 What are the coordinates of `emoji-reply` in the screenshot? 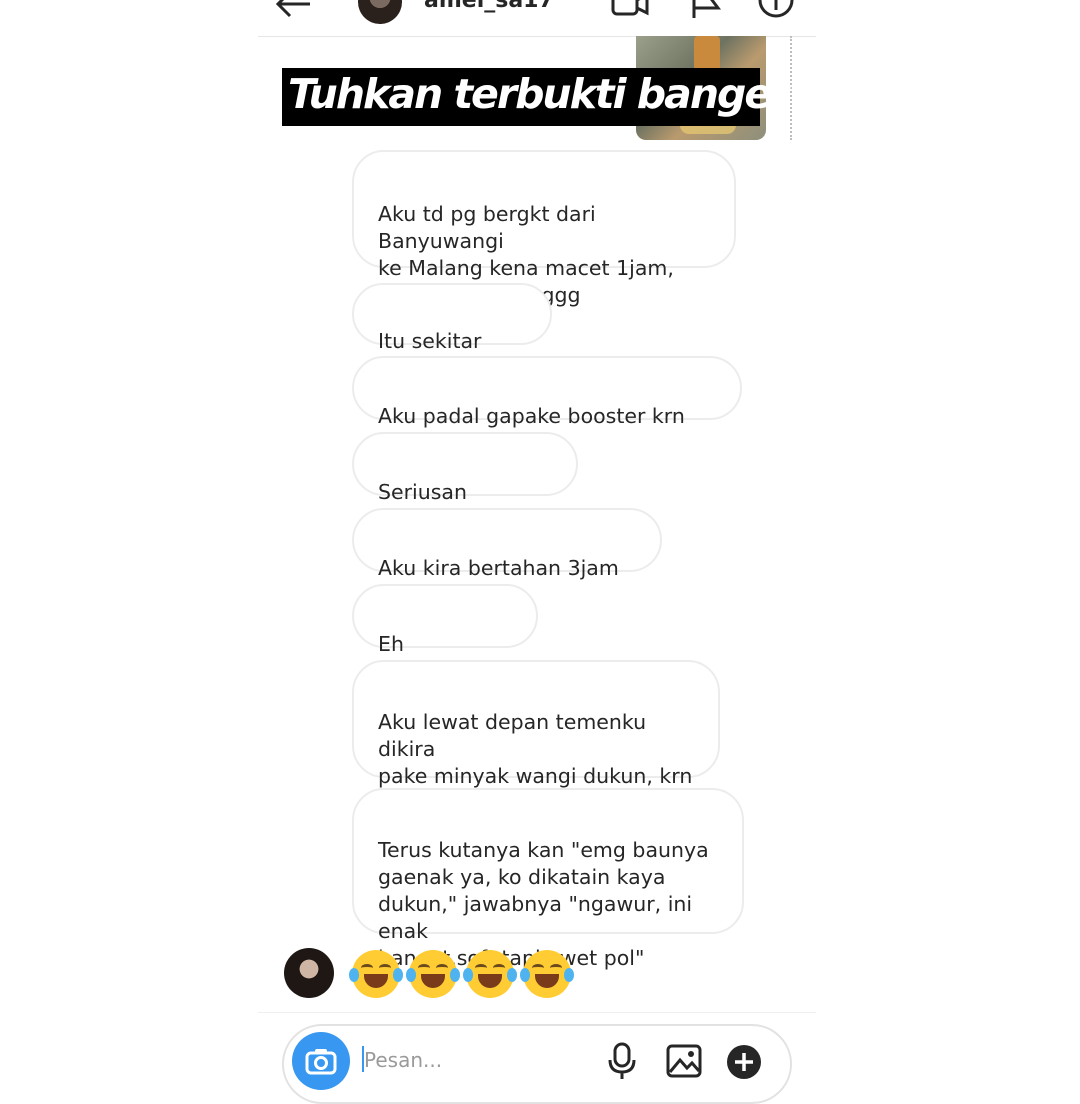 It's located at (462, 975).